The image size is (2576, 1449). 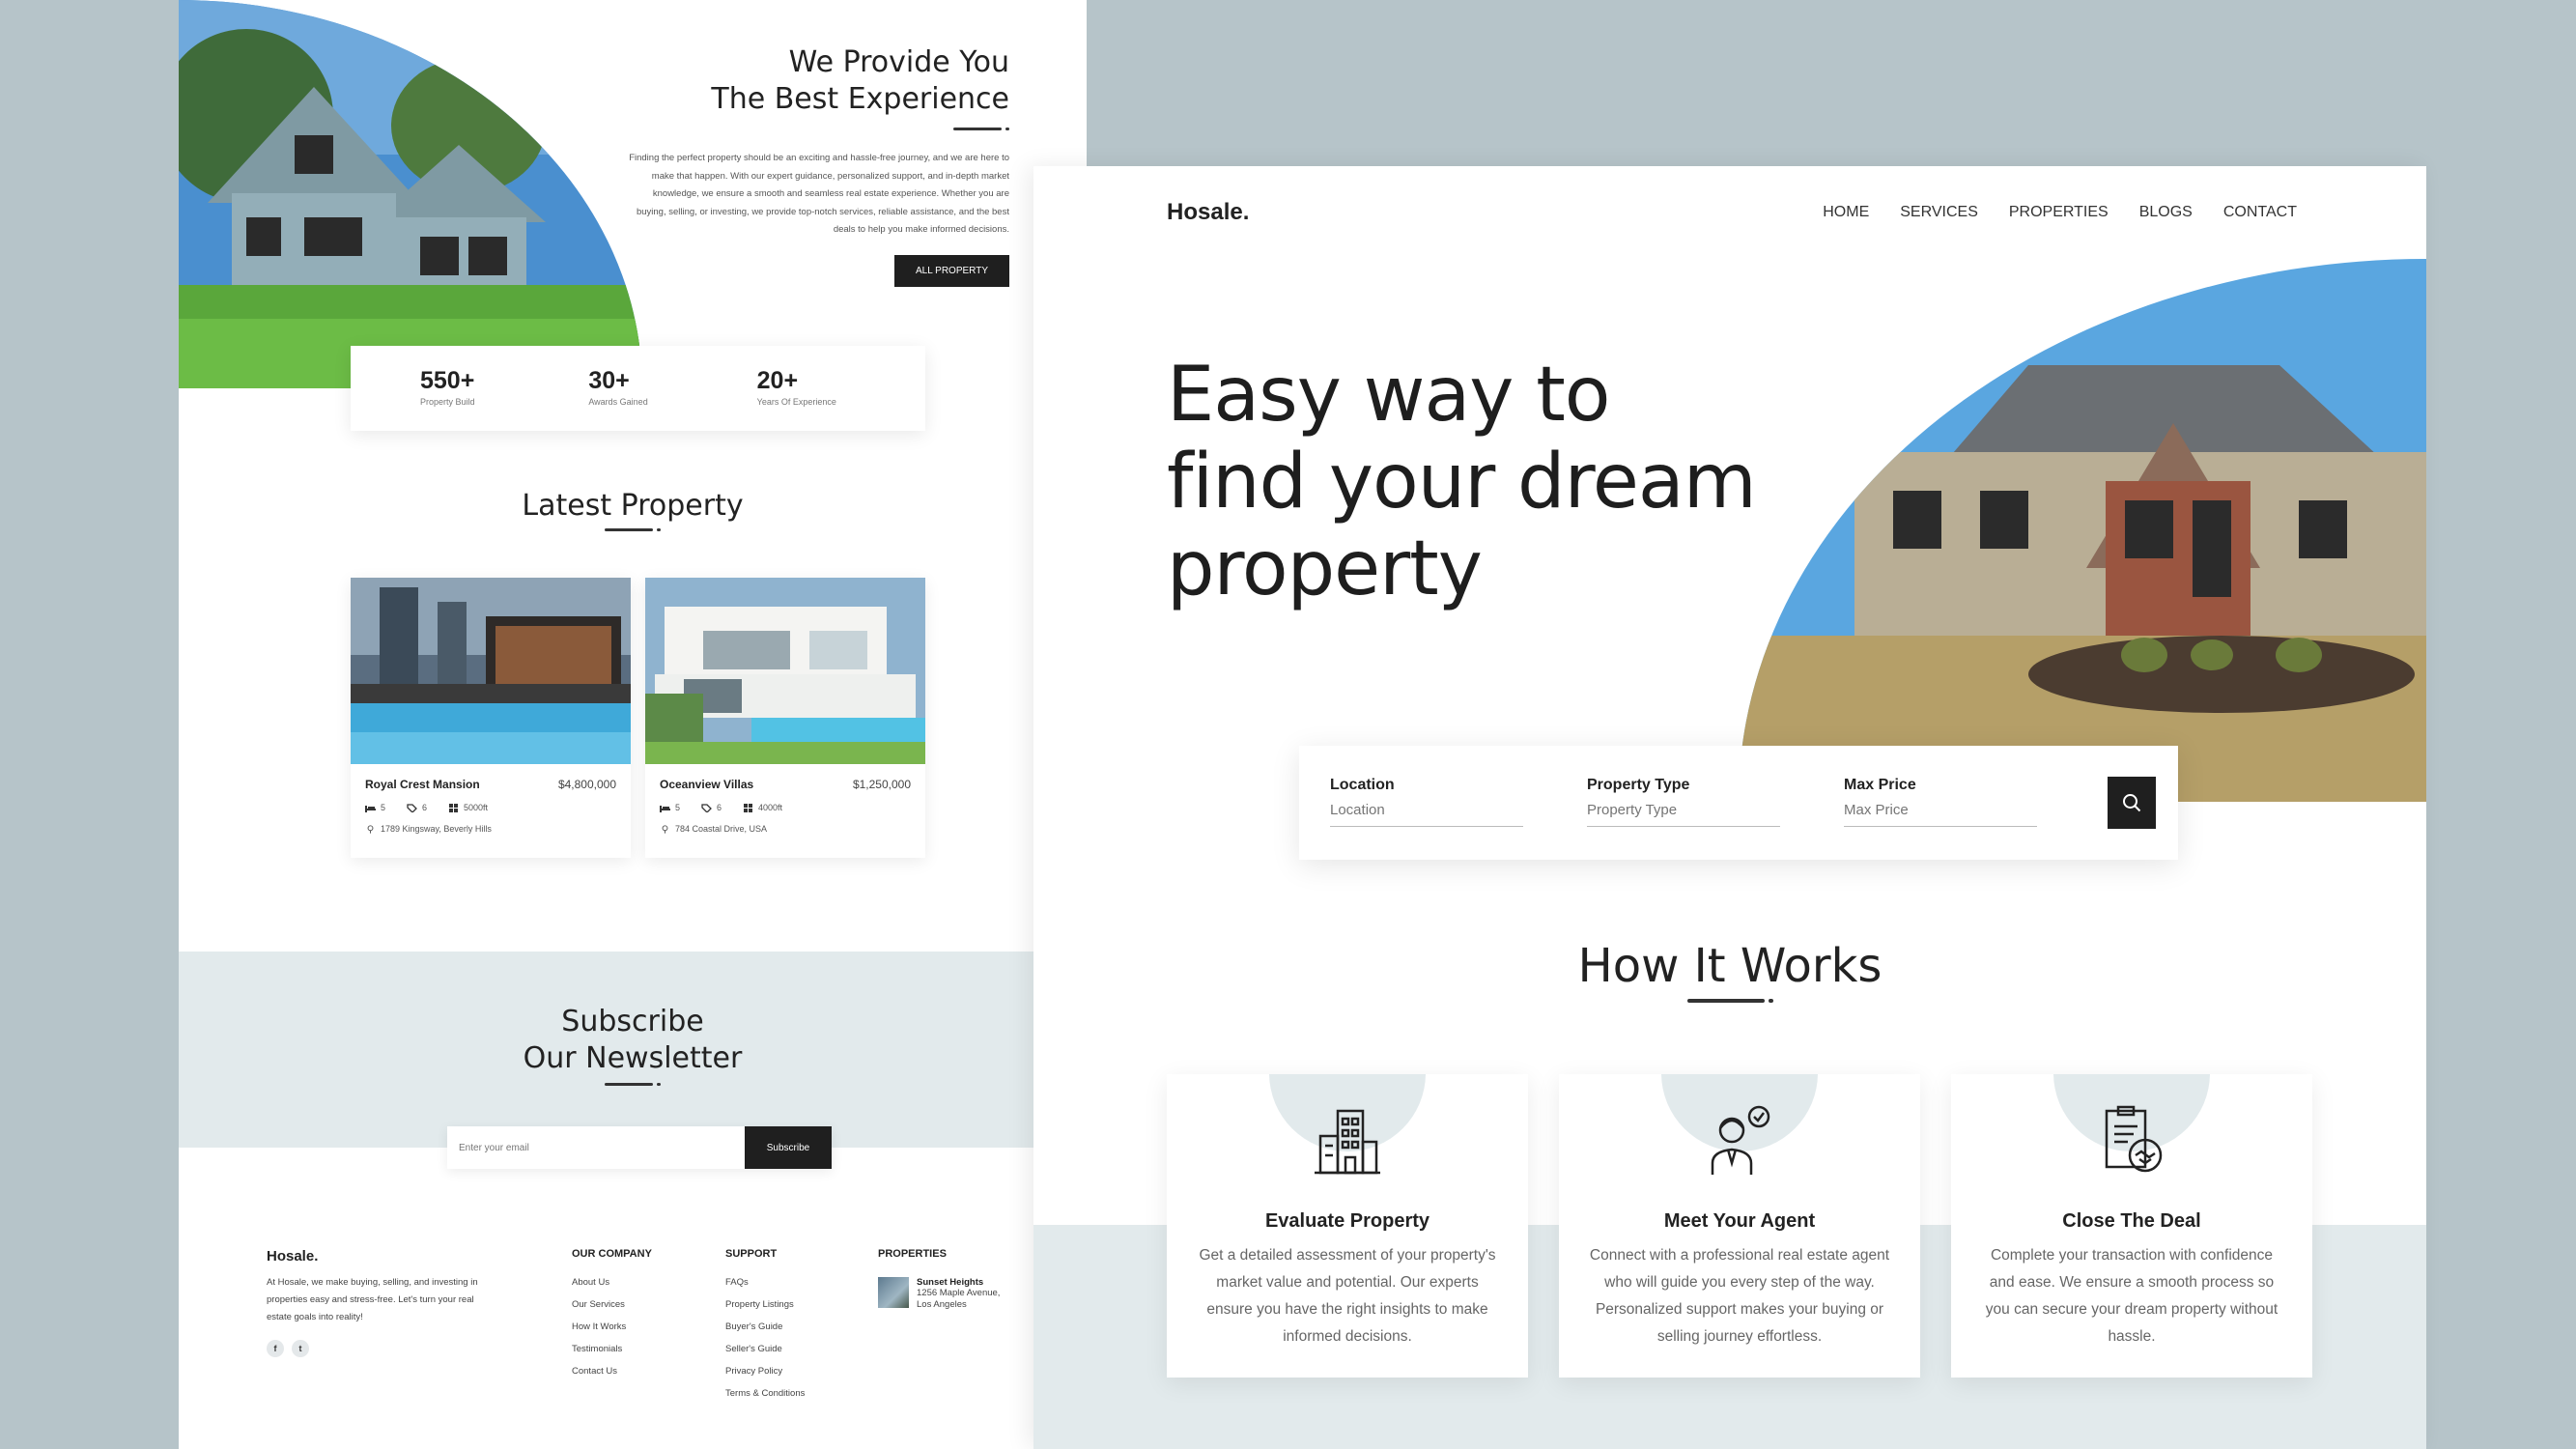 I want to click on nav-properties: PROPERTIES, so click(x=2059, y=212).